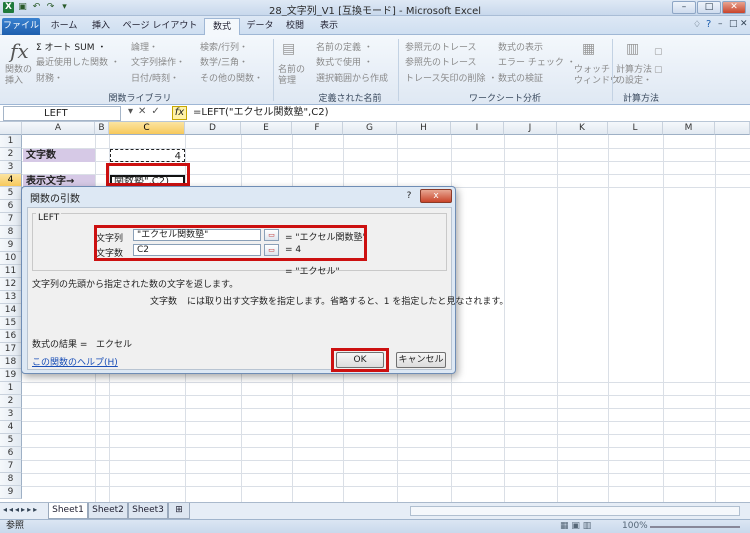 This screenshot has height=533, width=750. I want to click on enter-icon: ✓, so click(155, 111).